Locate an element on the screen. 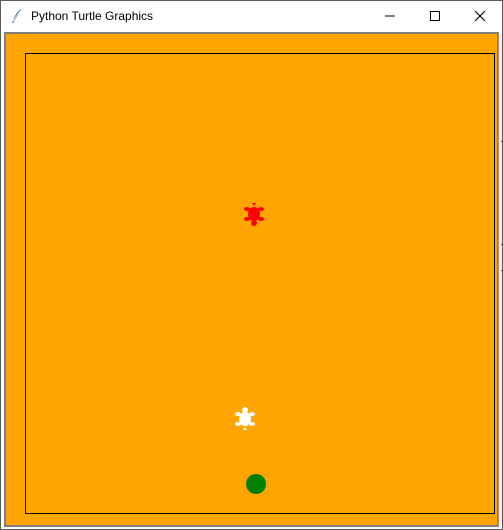 The width and height of the screenshot is (503, 530). minimize-icon is located at coordinates (389, 16).